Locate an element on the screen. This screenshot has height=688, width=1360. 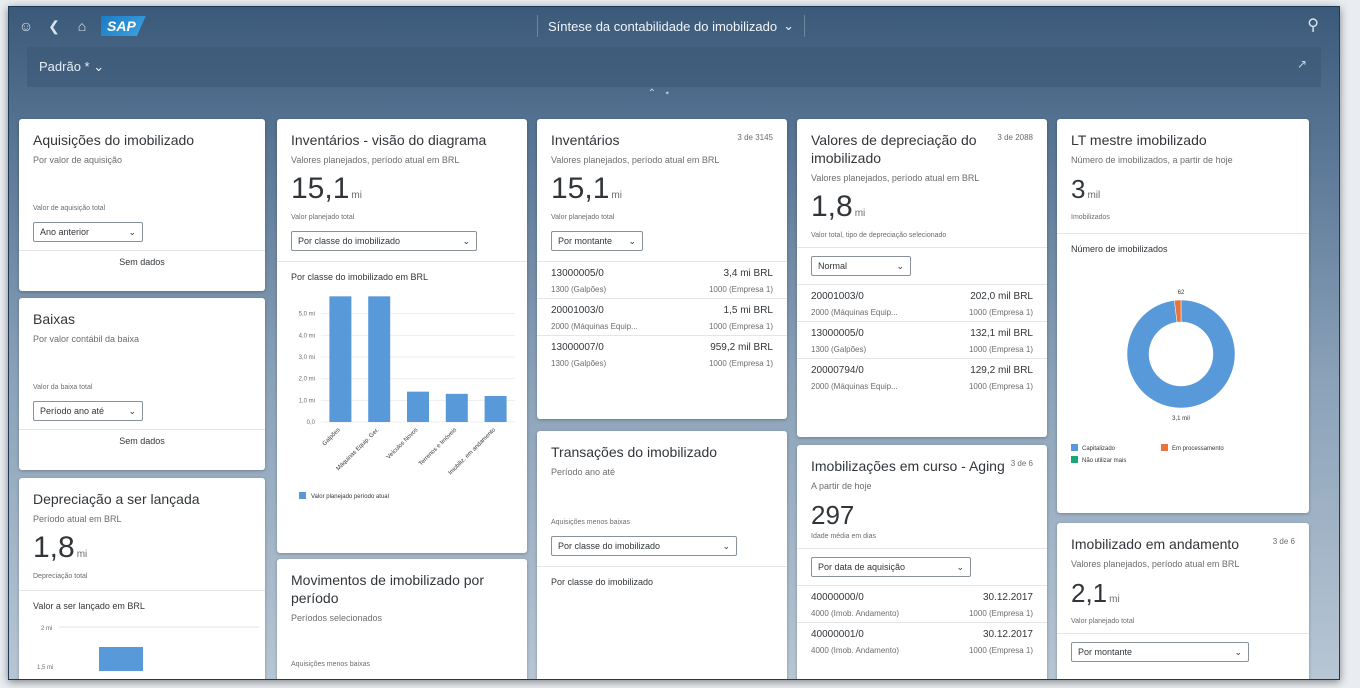
collapse-icon: ⌃ is located at coordinates (652, 93).